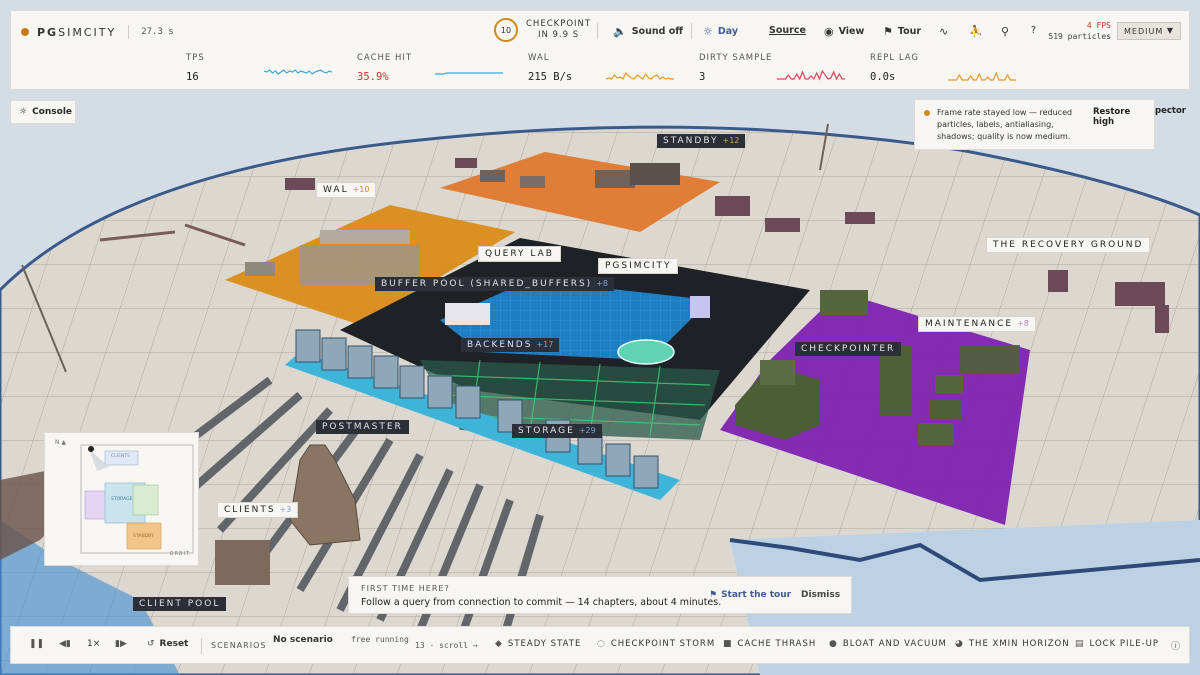  What do you see at coordinates (620, 31) in the screenshot?
I see `speaker-icon: 🔈` at bounding box center [620, 31].